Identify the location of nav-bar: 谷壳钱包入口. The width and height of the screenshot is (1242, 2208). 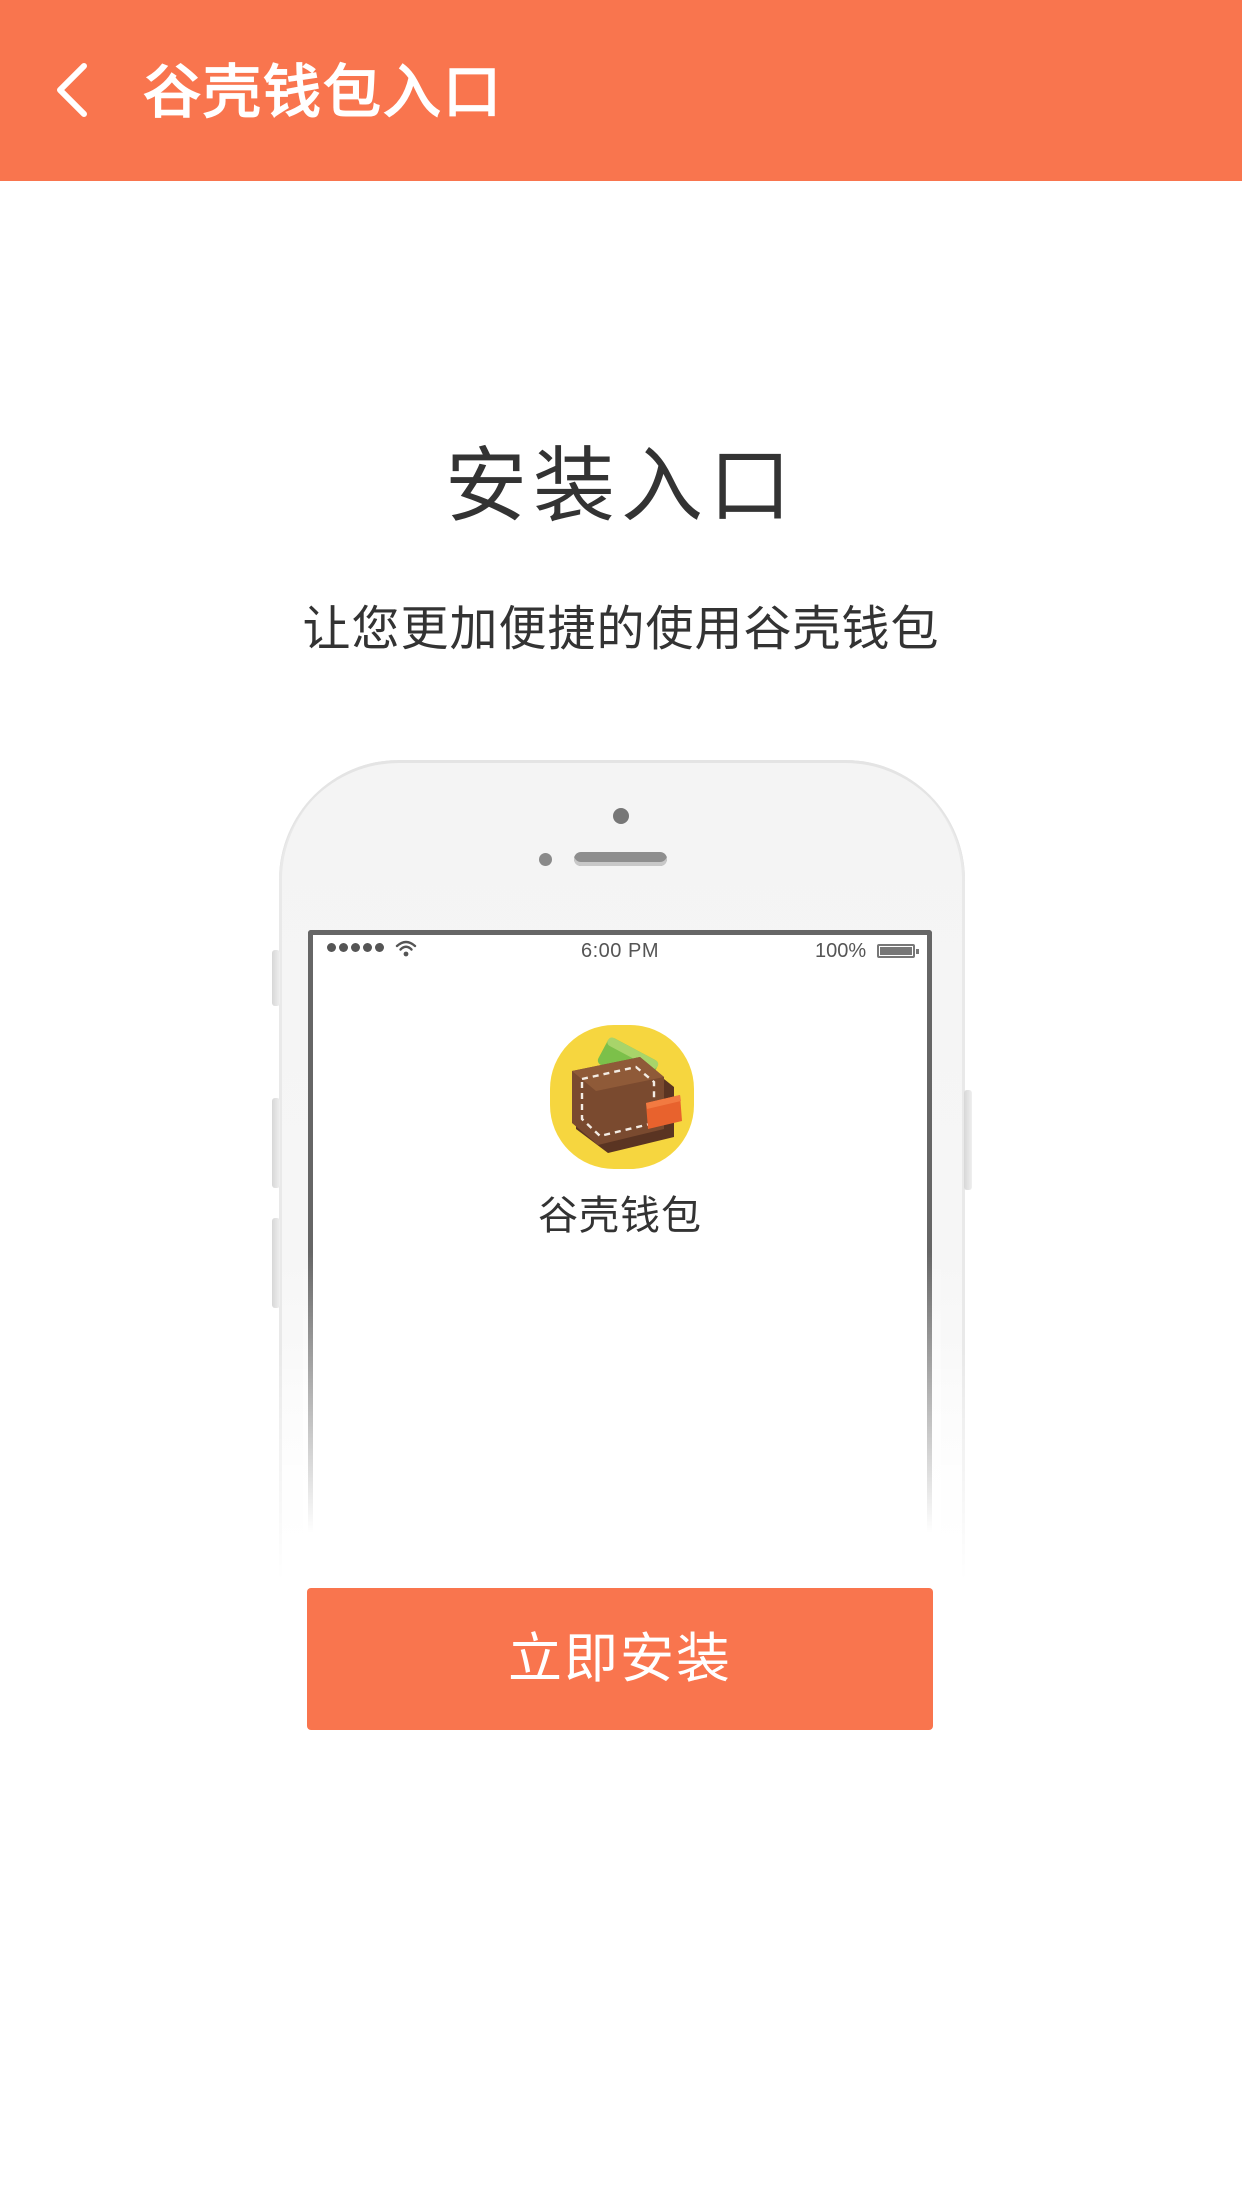
(621, 90).